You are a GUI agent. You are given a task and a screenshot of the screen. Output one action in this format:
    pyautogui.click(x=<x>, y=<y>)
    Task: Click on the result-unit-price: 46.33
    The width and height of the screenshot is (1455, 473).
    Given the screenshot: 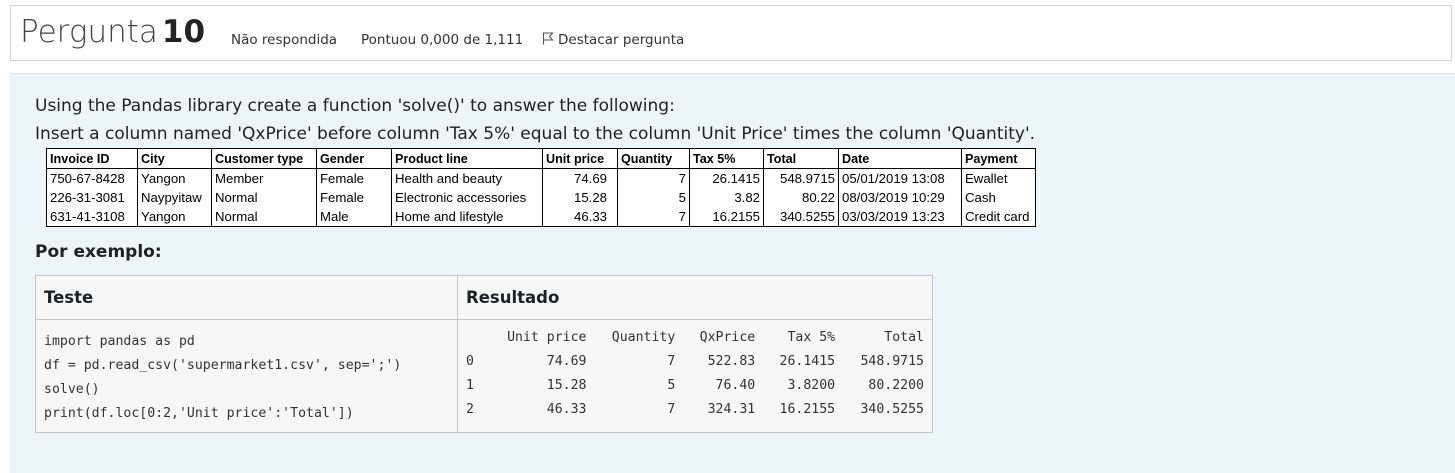 What is the action you would take?
    pyautogui.click(x=566, y=409)
    